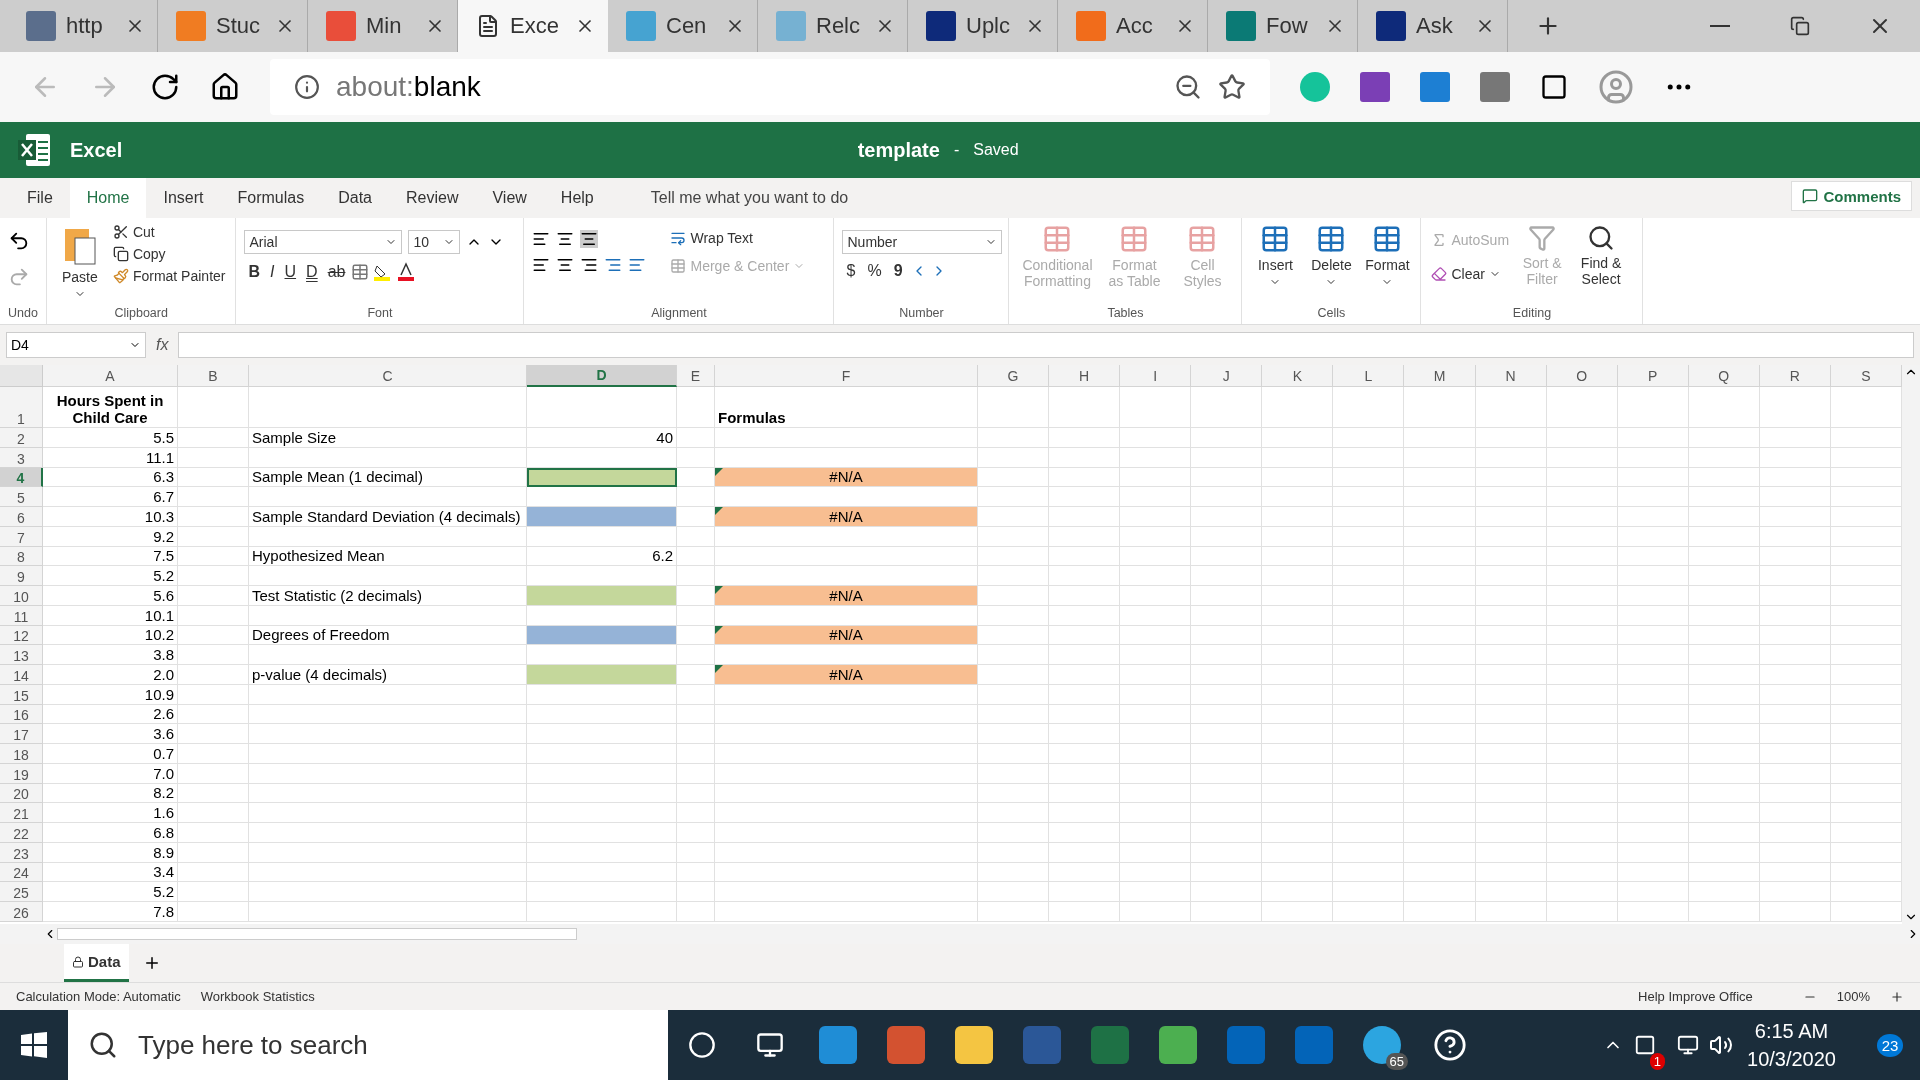 The height and width of the screenshot is (1080, 1920). I want to click on row-header: 16, so click(21, 714).